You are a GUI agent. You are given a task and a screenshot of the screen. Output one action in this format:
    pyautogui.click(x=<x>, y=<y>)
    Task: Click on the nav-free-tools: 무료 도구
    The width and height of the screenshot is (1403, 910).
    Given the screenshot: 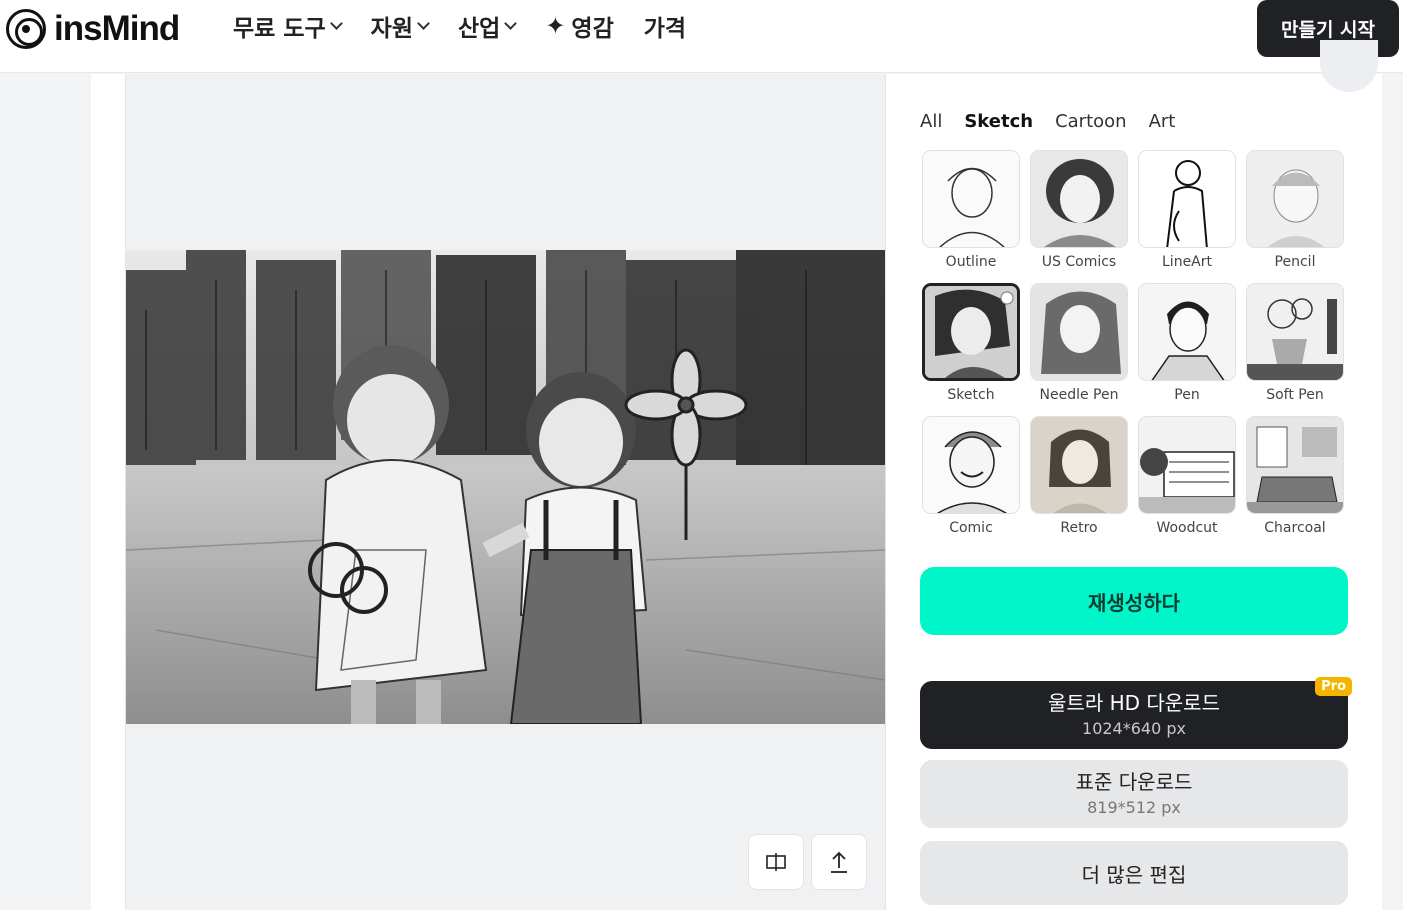 What is the action you would take?
    pyautogui.click(x=288, y=26)
    